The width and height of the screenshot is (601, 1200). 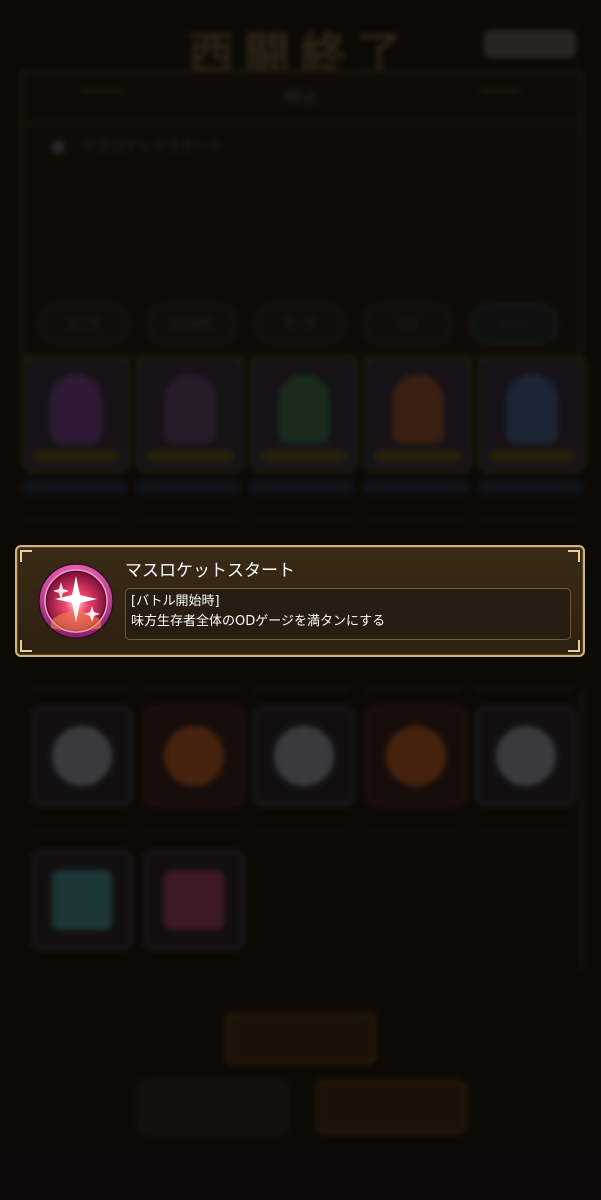 What do you see at coordinates (258, 621) in the screenshot?
I see `skill-effect: 味方生存者全体のODゲージを満タンにする` at bounding box center [258, 621].